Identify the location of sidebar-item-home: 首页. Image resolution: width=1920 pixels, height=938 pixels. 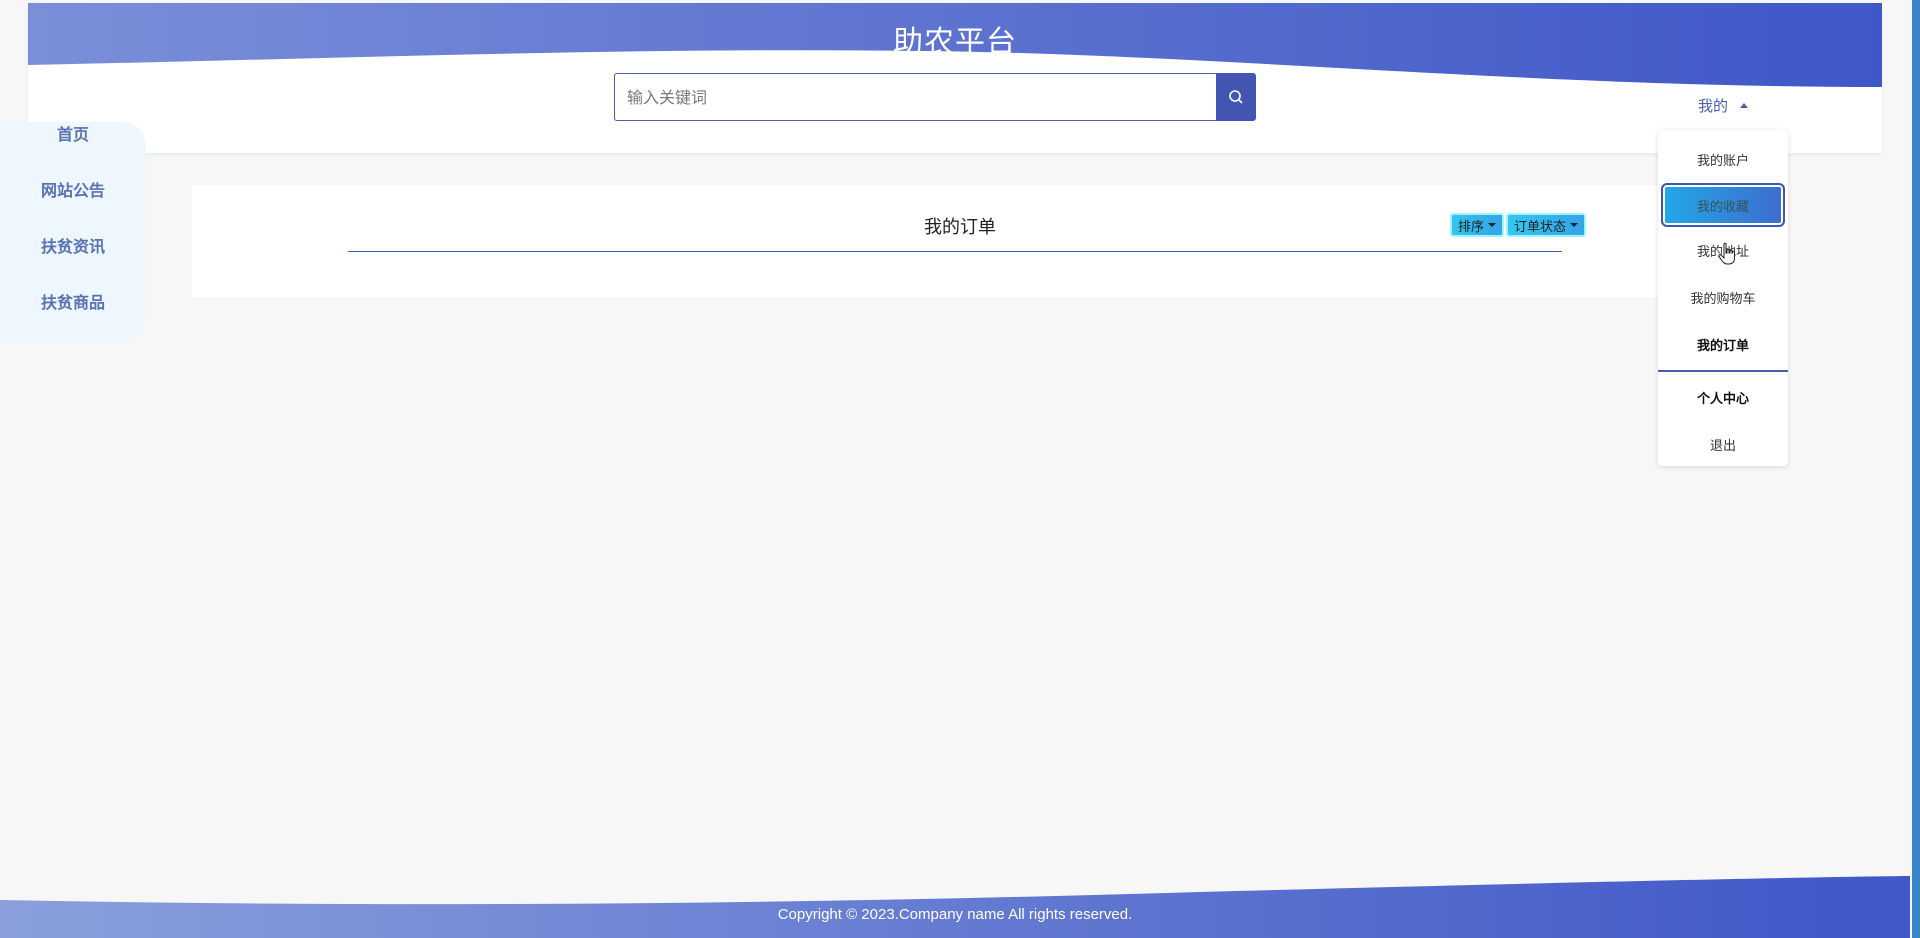
(73, 150).